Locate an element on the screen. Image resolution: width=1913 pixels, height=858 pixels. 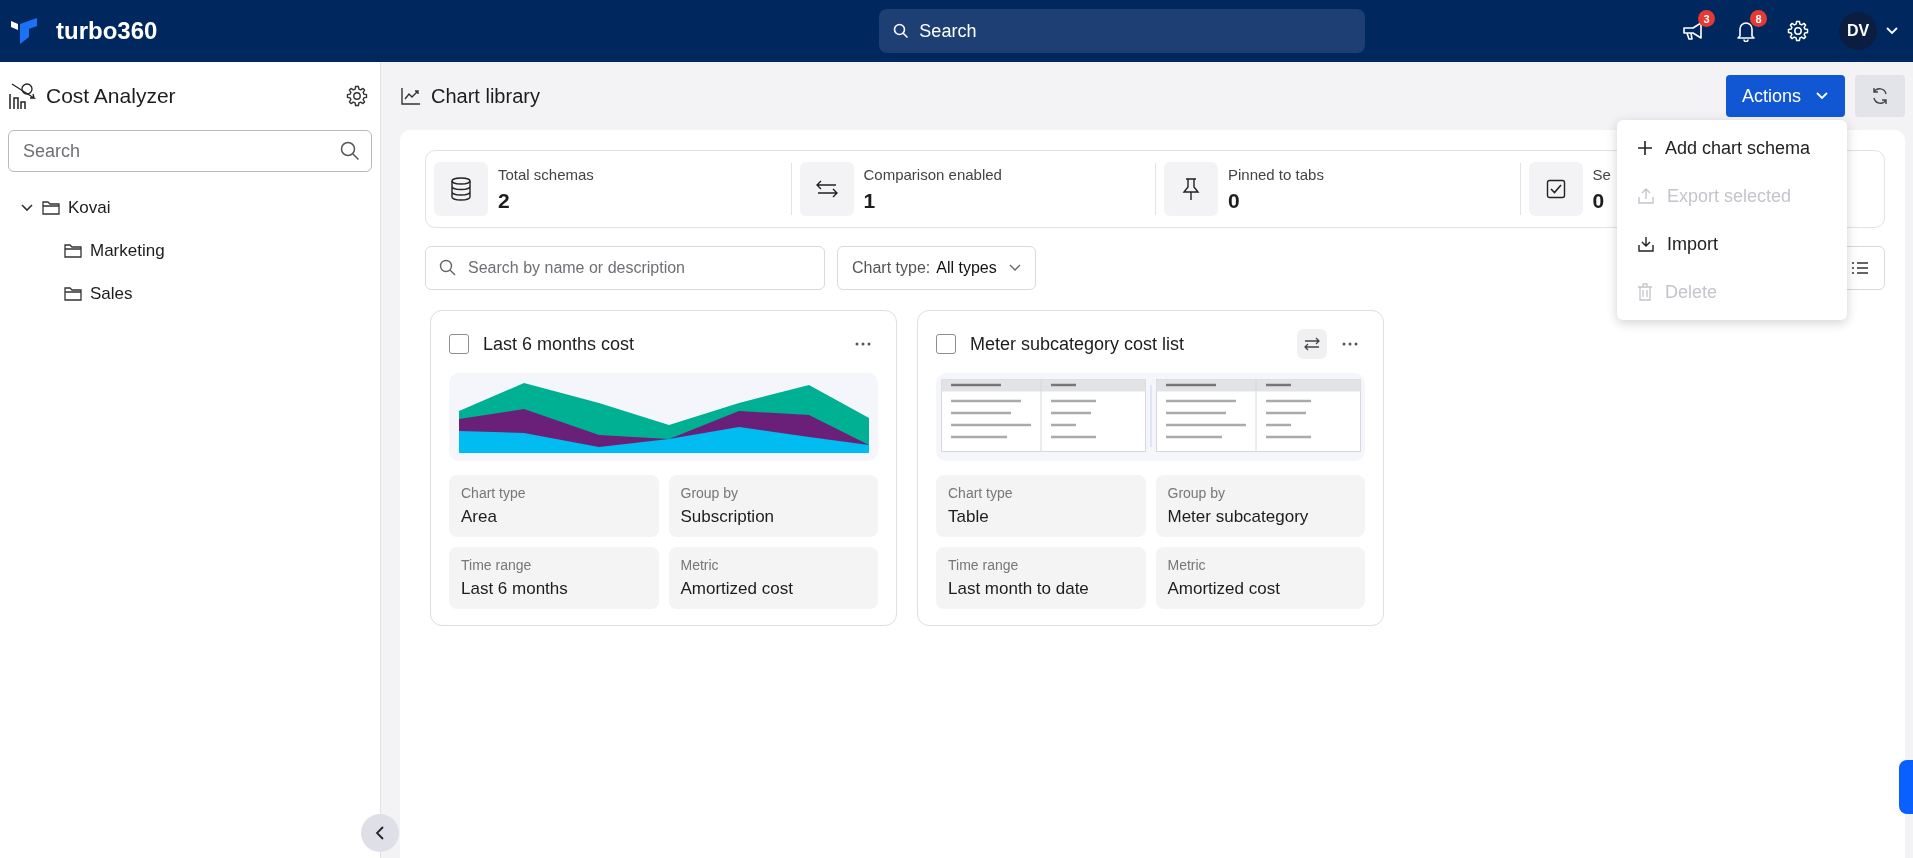
refresh-button is located at coordinates (1880, 96).